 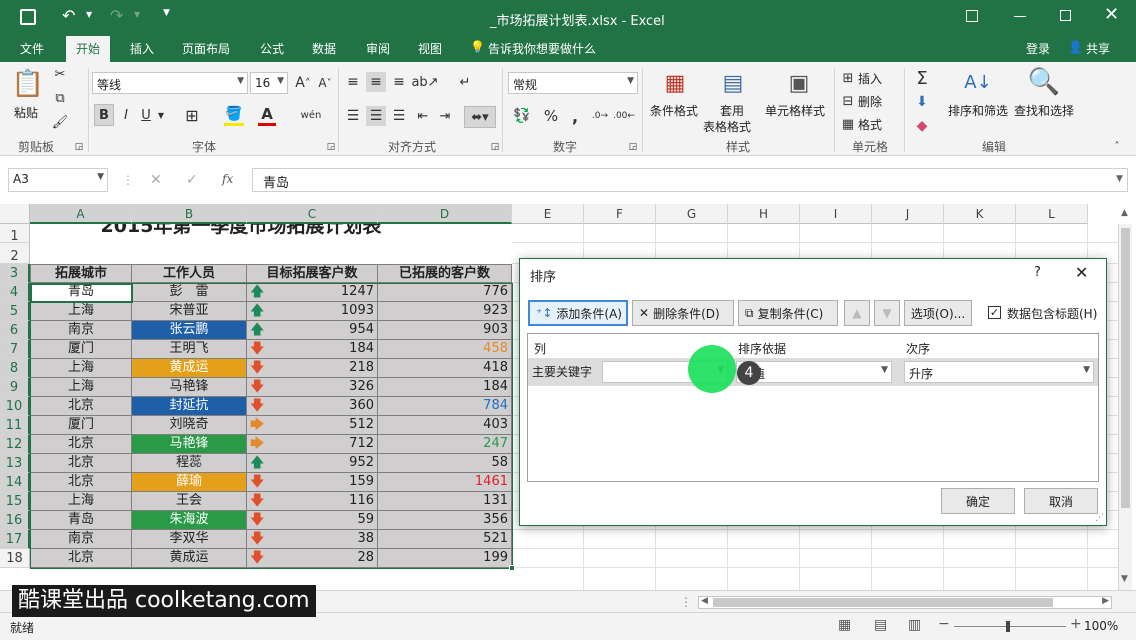 I want to click on scroll-down-icon: ▼, so click(x=1124, y=579).